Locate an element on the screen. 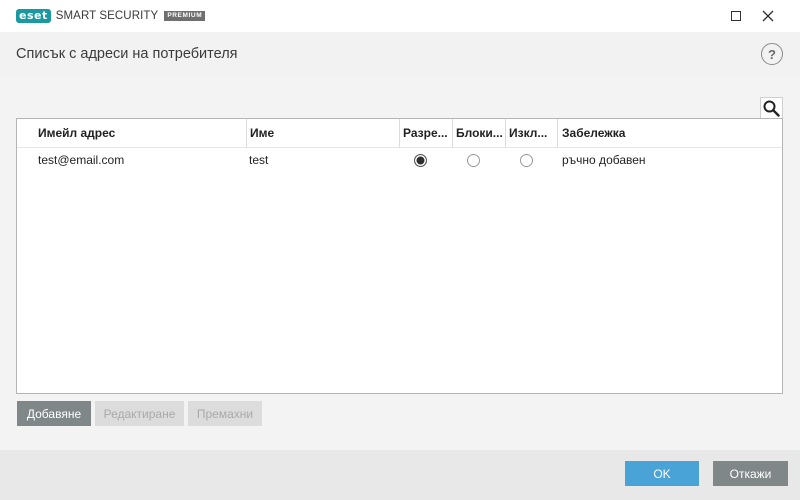  close-icon is located at coordinates (768, 16).